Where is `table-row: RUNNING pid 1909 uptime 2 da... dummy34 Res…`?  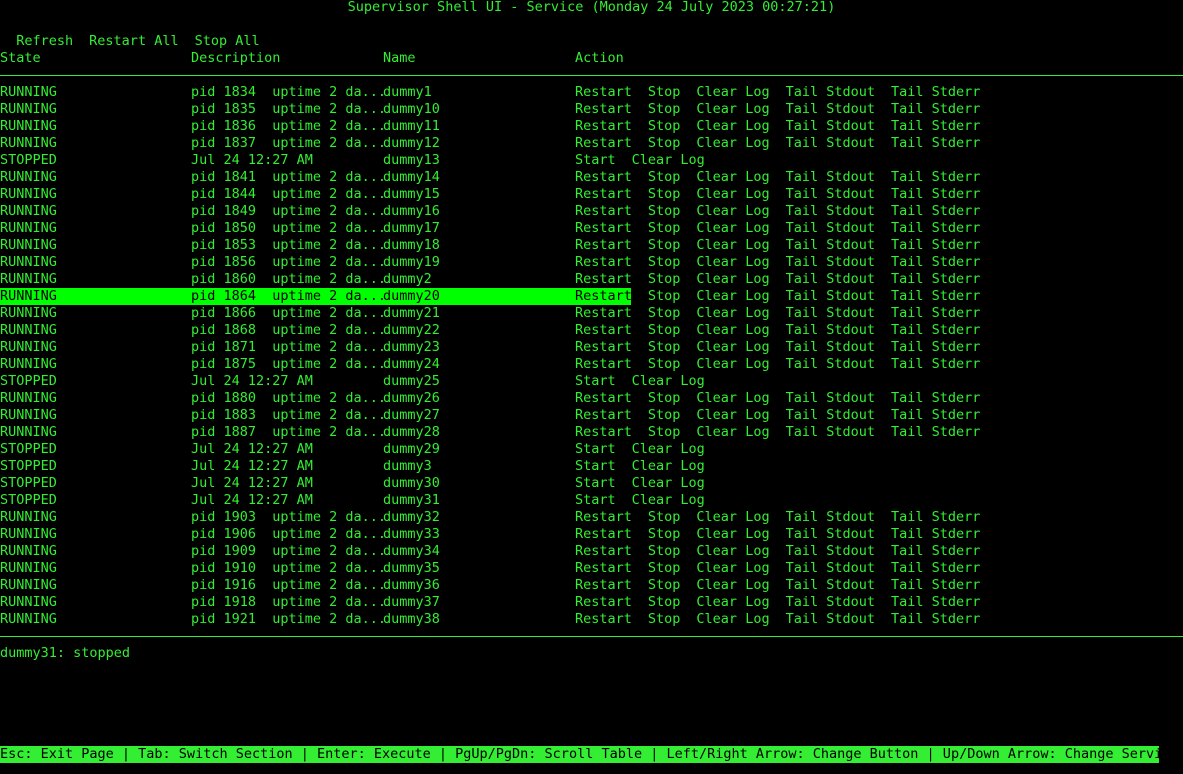
table-row: RUNNING pid 1909 uptime 2 da... dummy34 Res… is located at coordinates (591, 551).